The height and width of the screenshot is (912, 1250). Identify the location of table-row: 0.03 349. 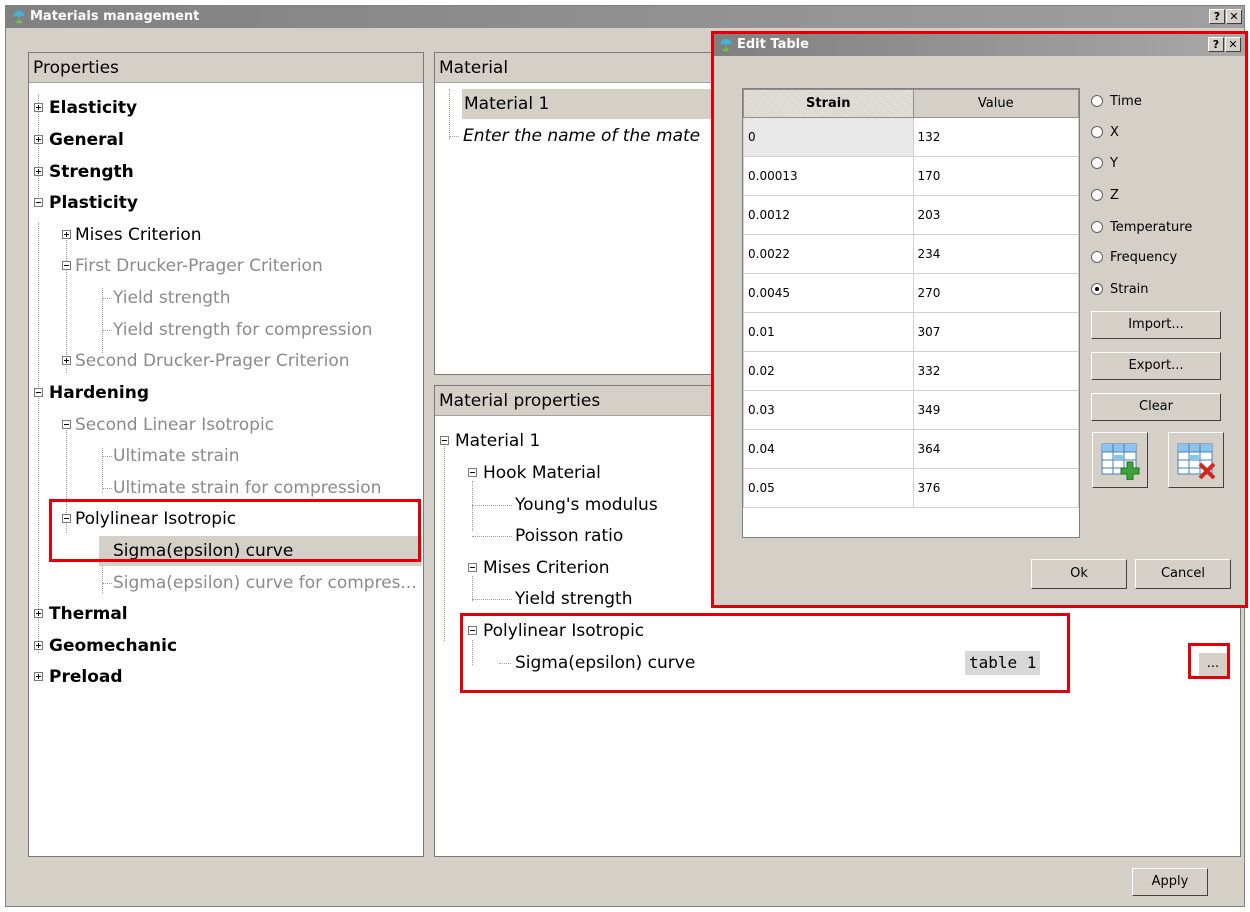
(911, 410).